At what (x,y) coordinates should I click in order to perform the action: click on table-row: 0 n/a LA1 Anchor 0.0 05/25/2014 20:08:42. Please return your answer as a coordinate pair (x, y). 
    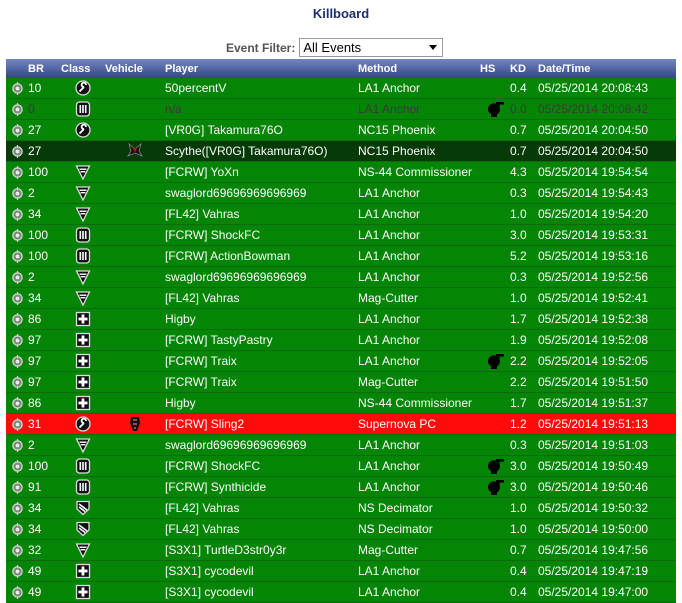
    Looking at the image, I should click on (341, 109).